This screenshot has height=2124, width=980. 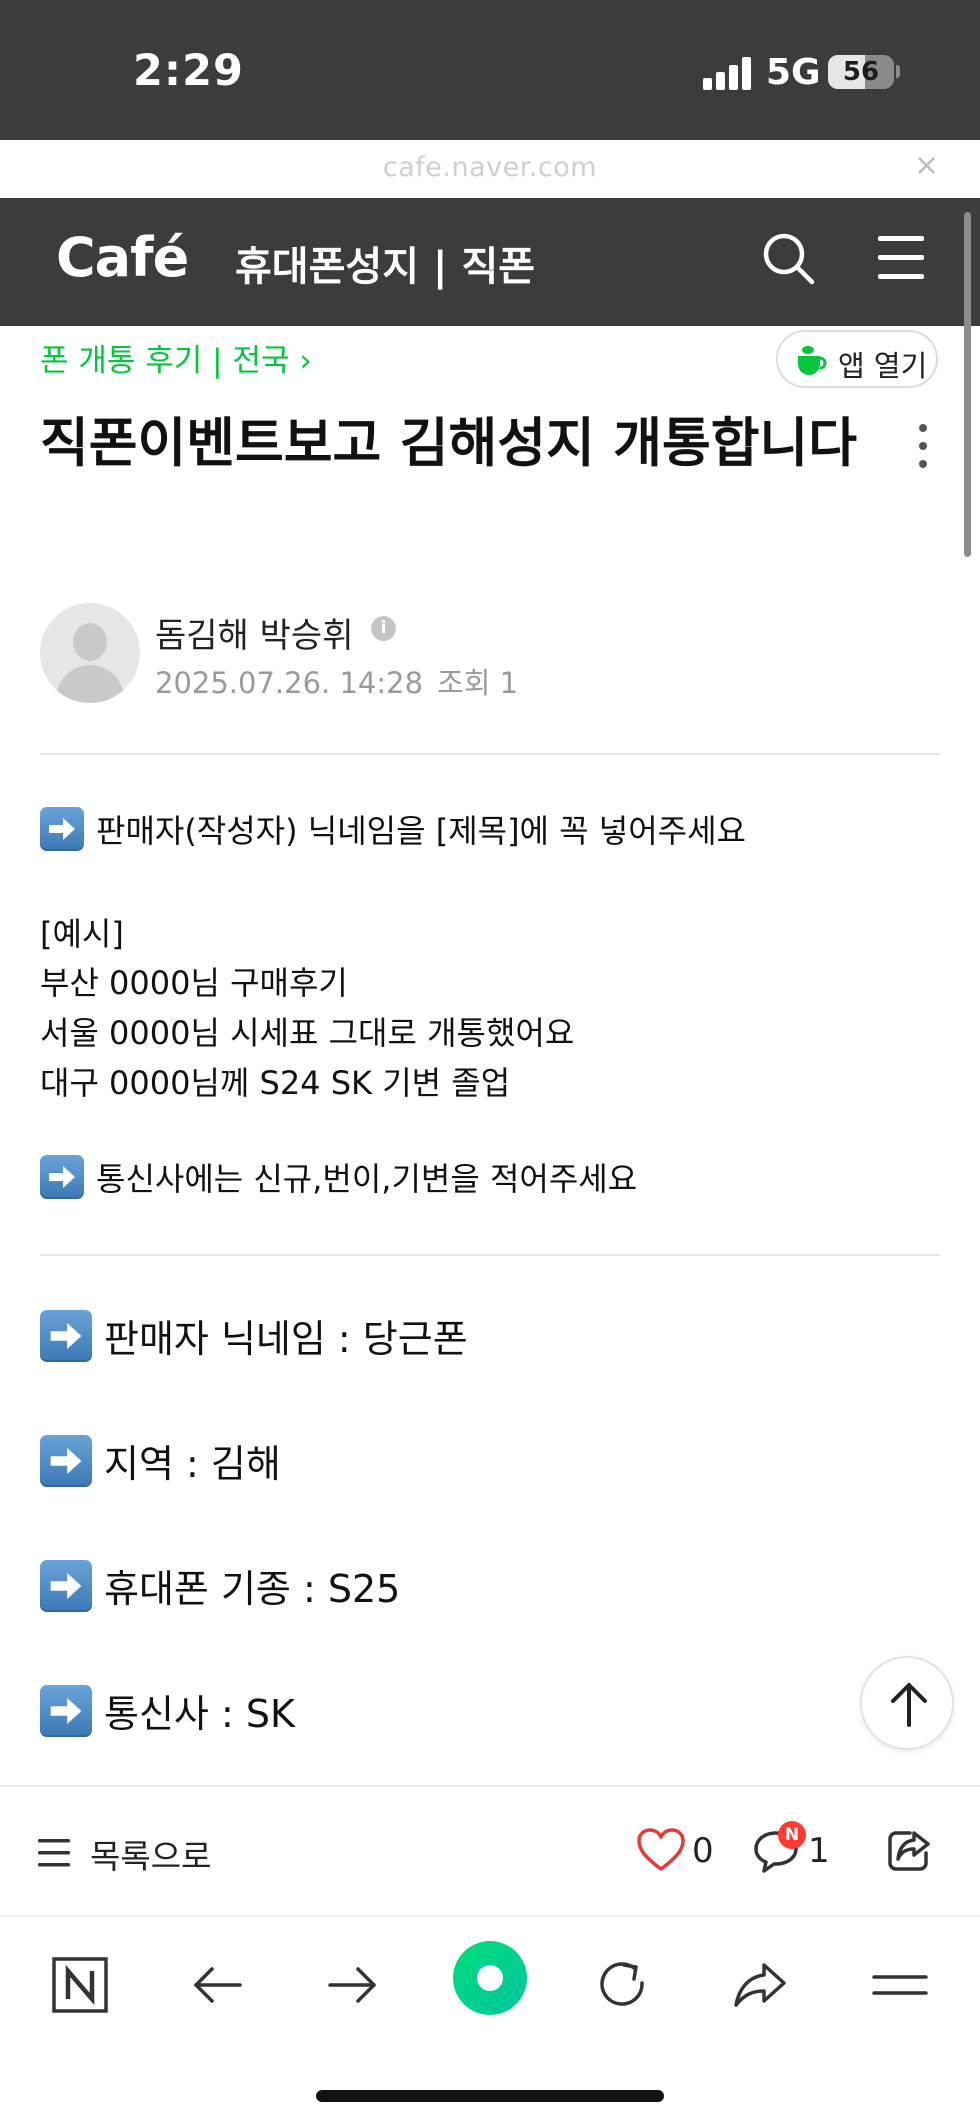 I want to click on share-button, so click(x=908, y=1851).